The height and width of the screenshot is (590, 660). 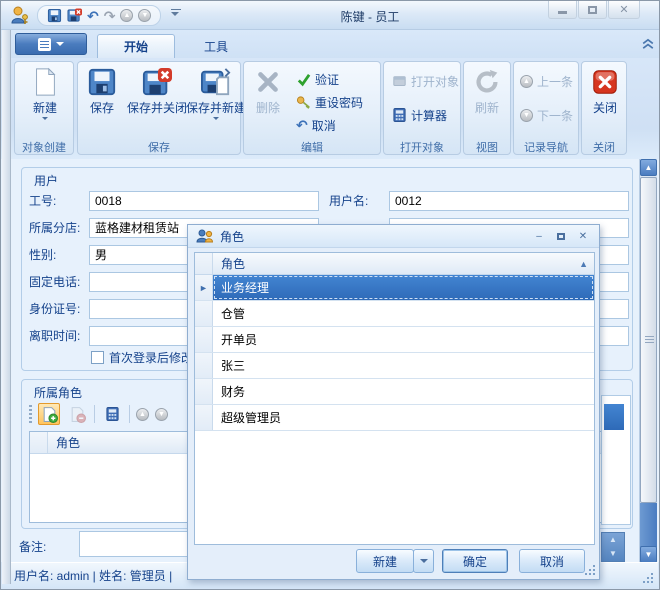 I want to click on delete-icon, so click(x=268, y=82).